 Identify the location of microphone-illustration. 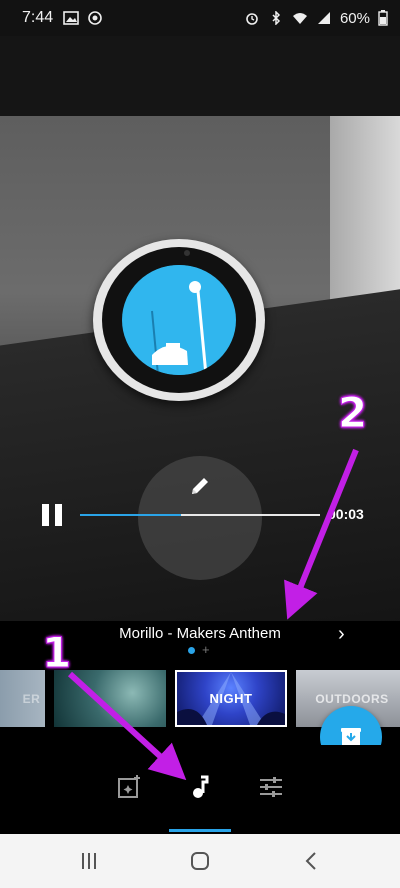
(179, 320).